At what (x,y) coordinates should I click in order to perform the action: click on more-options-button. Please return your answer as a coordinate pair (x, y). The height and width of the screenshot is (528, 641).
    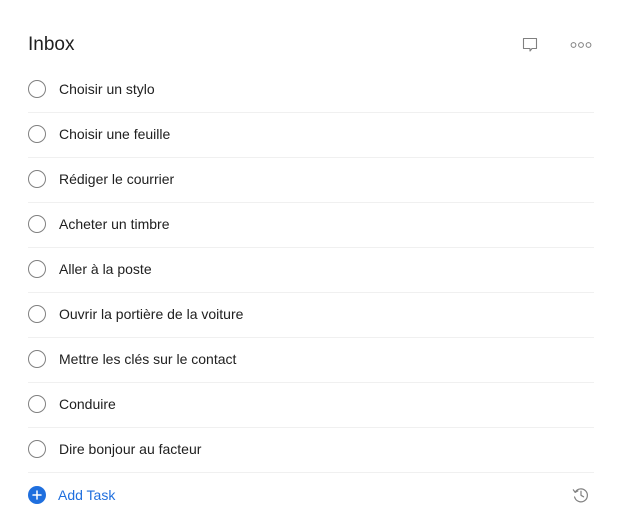
    Looking at the image, I should click on (581, 45).